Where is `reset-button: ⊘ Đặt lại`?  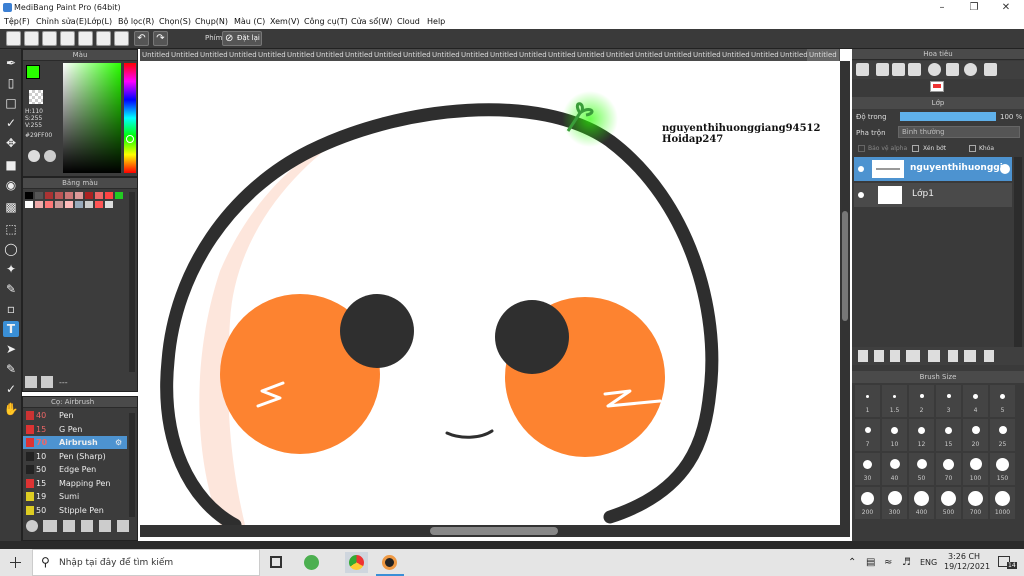 reset-button: ⊘ Đặt lại is located at coordinates (242, 38).